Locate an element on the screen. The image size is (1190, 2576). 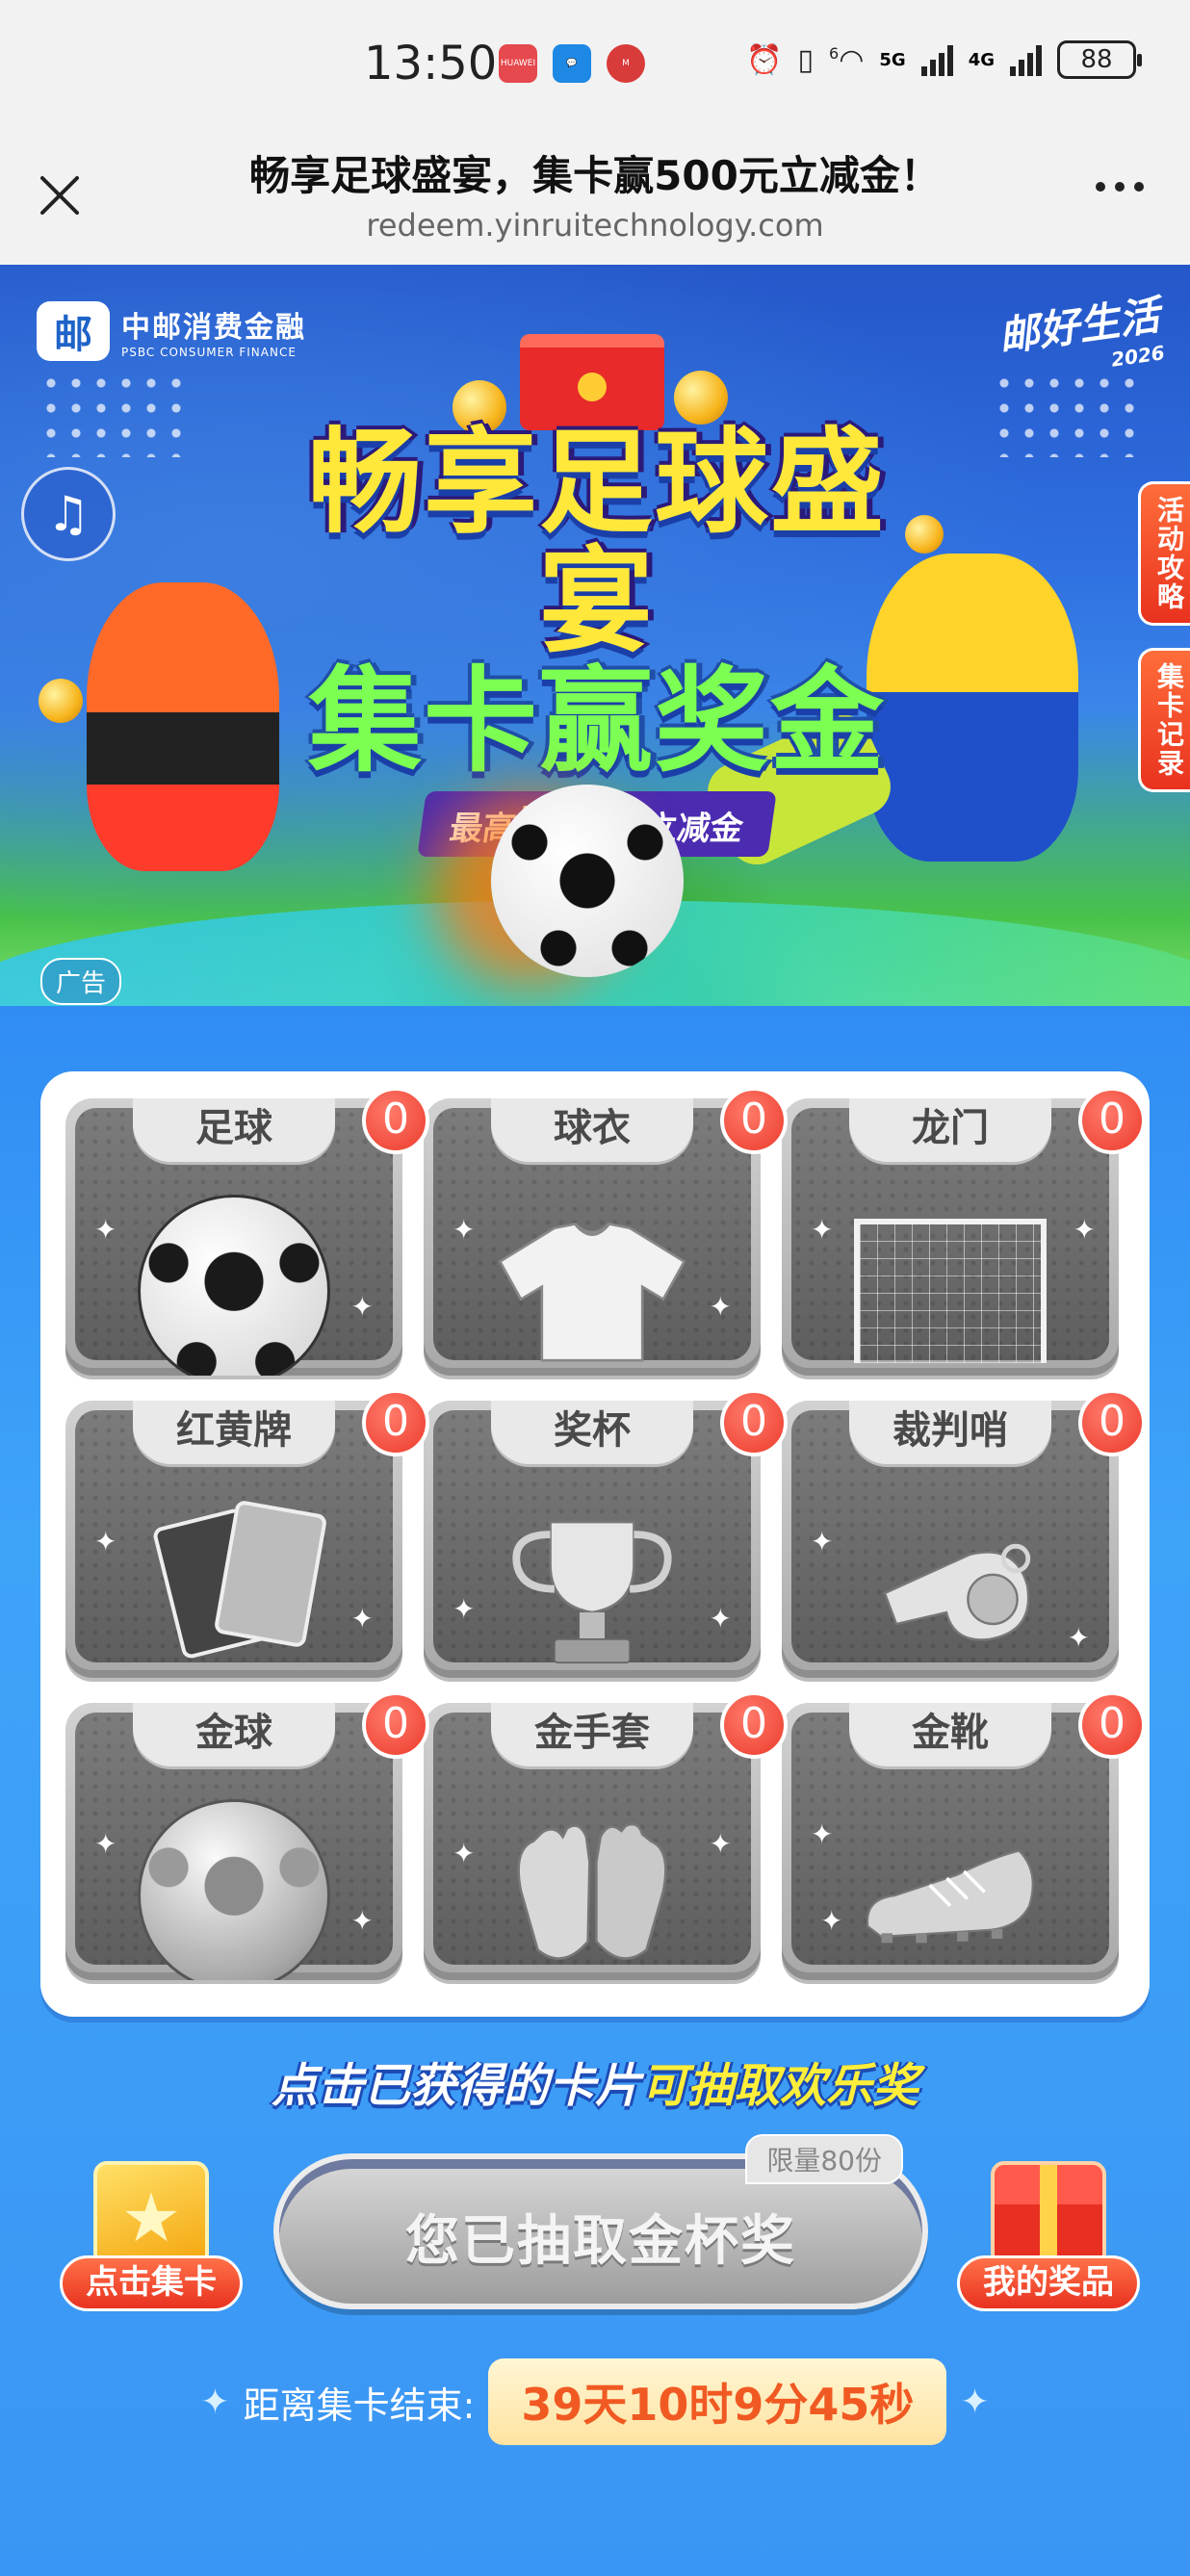
draw-hint-part-2: 可抽取欢乐奖 is located at coordinates (780, 2086).